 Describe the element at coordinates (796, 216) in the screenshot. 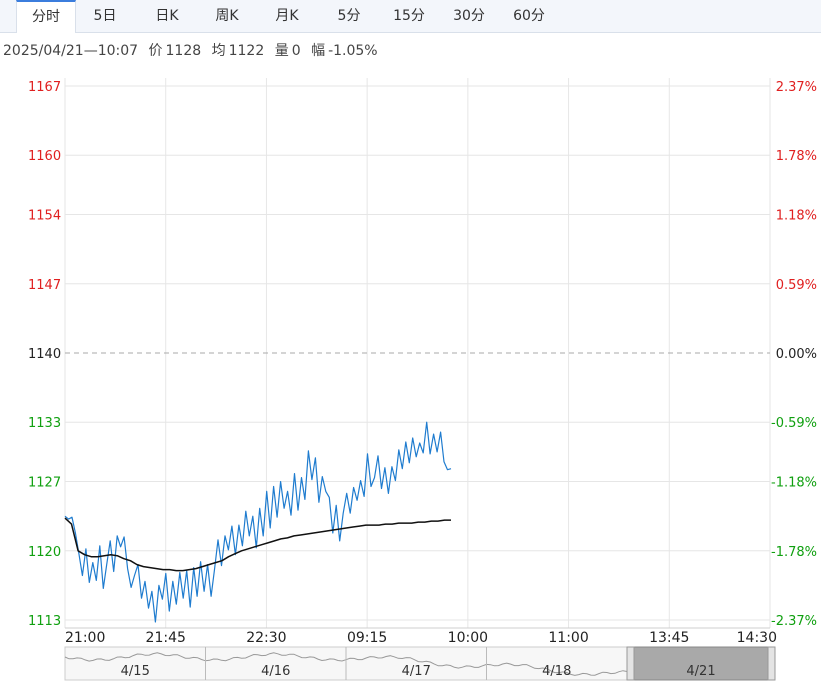

I see `percent-tick-label: 1.18%` at that location.